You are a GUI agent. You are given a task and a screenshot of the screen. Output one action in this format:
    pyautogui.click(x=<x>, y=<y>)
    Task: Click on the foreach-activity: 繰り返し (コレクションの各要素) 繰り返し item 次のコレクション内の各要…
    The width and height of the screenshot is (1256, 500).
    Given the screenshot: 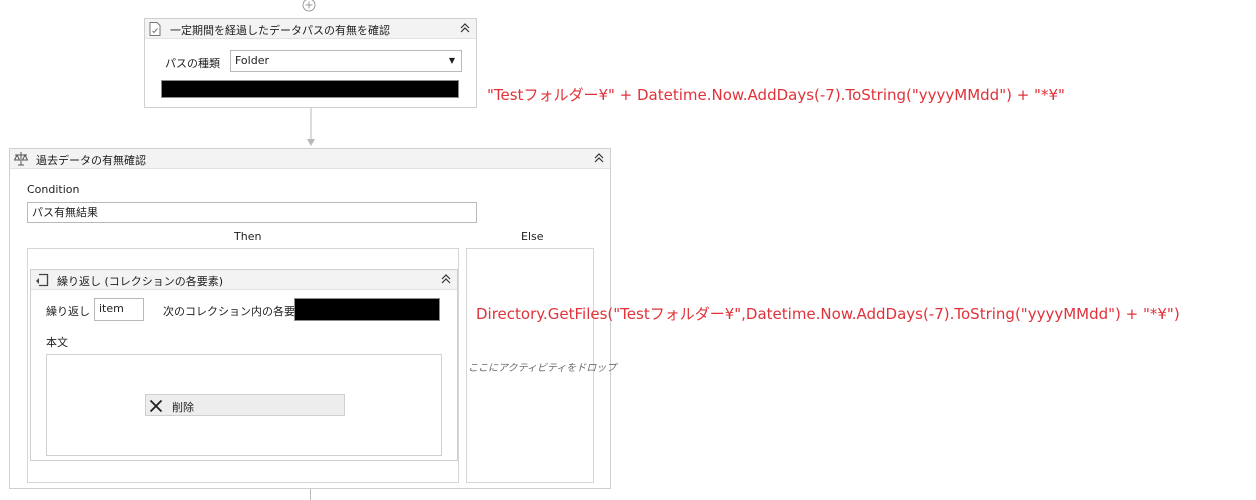 What is the action you would take?
    pyautogui.click(x=244, y=365)
    